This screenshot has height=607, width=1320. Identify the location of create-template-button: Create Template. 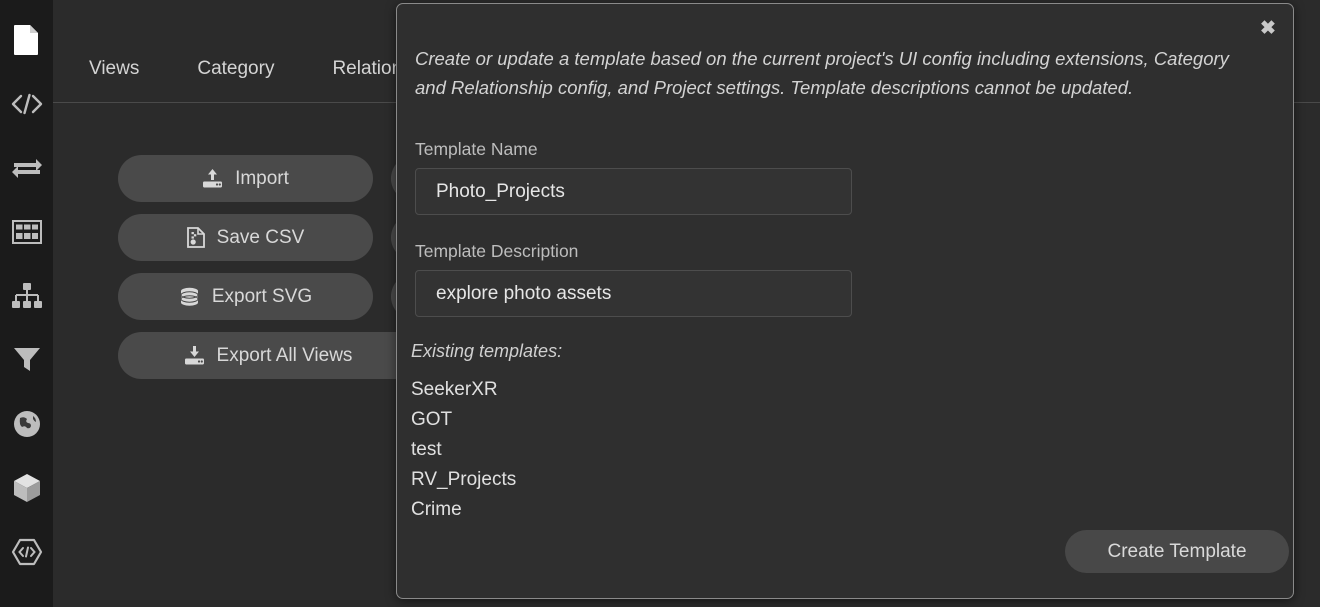
(1177, 551).